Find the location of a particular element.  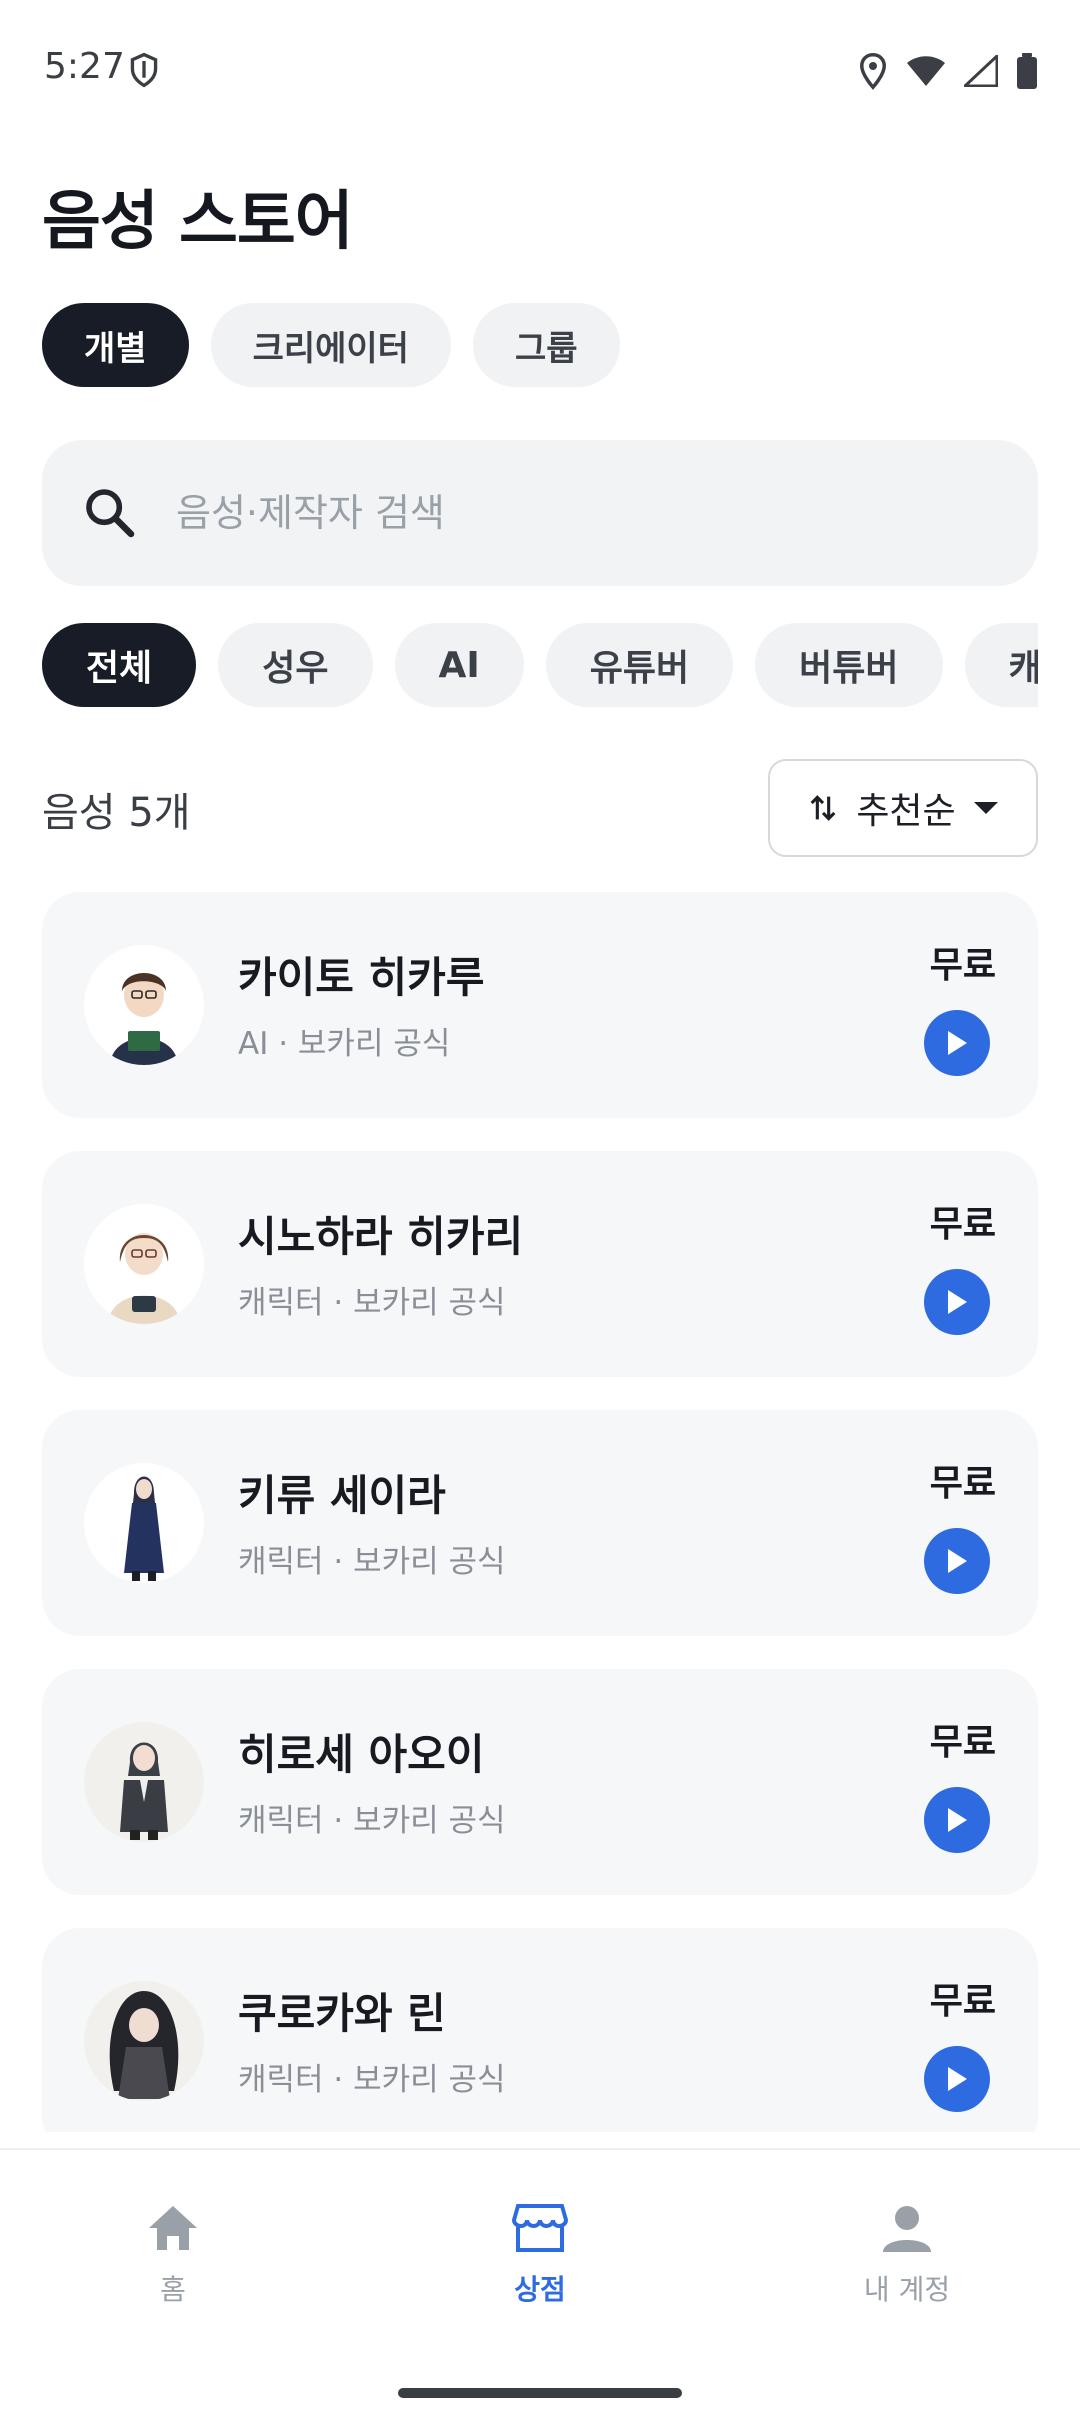

store-icon is located at coordinates (540, 2228).